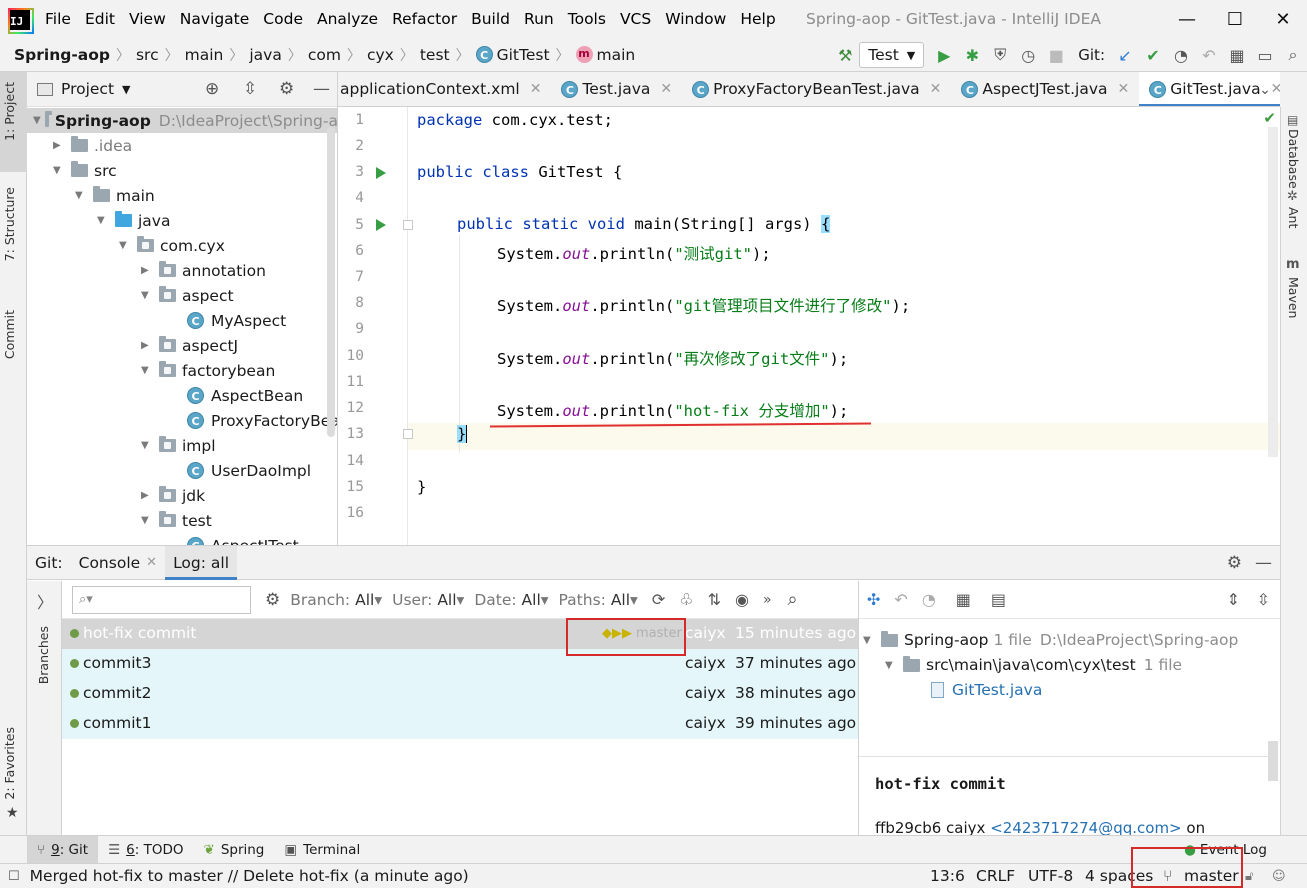  Describe the element at coordinates (176, 520) in the screenshot. I see `tree-node-test: ▼ test` at that location.